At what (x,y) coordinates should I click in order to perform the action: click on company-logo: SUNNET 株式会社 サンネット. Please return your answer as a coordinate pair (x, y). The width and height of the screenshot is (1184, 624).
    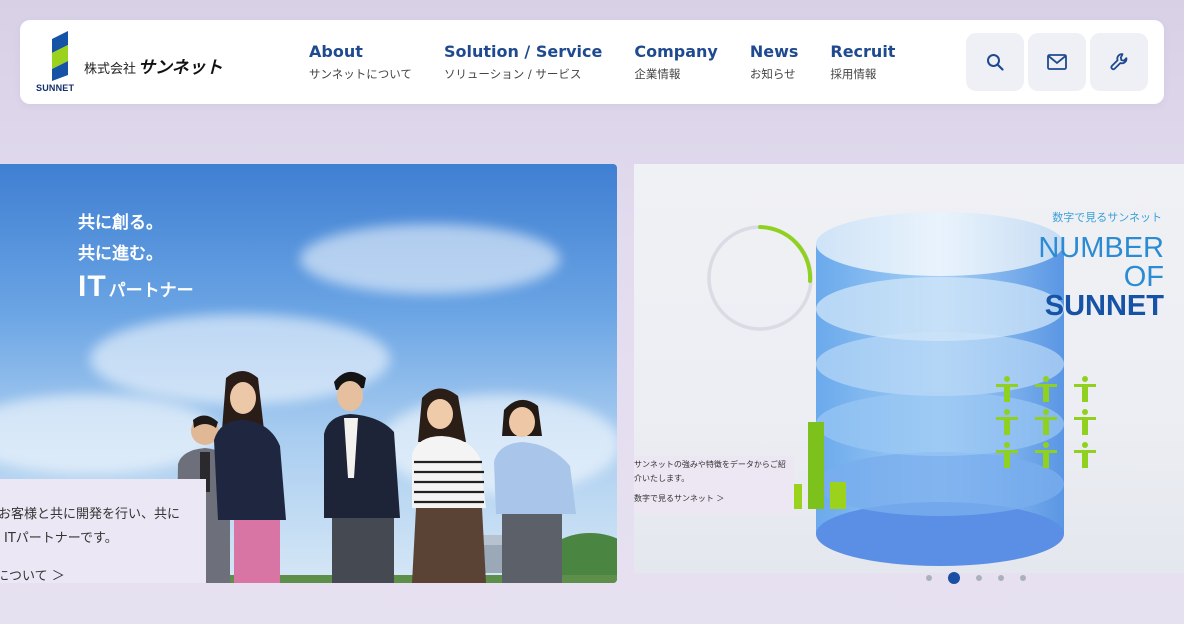
    Looking at the image, I should click on (151, 63).